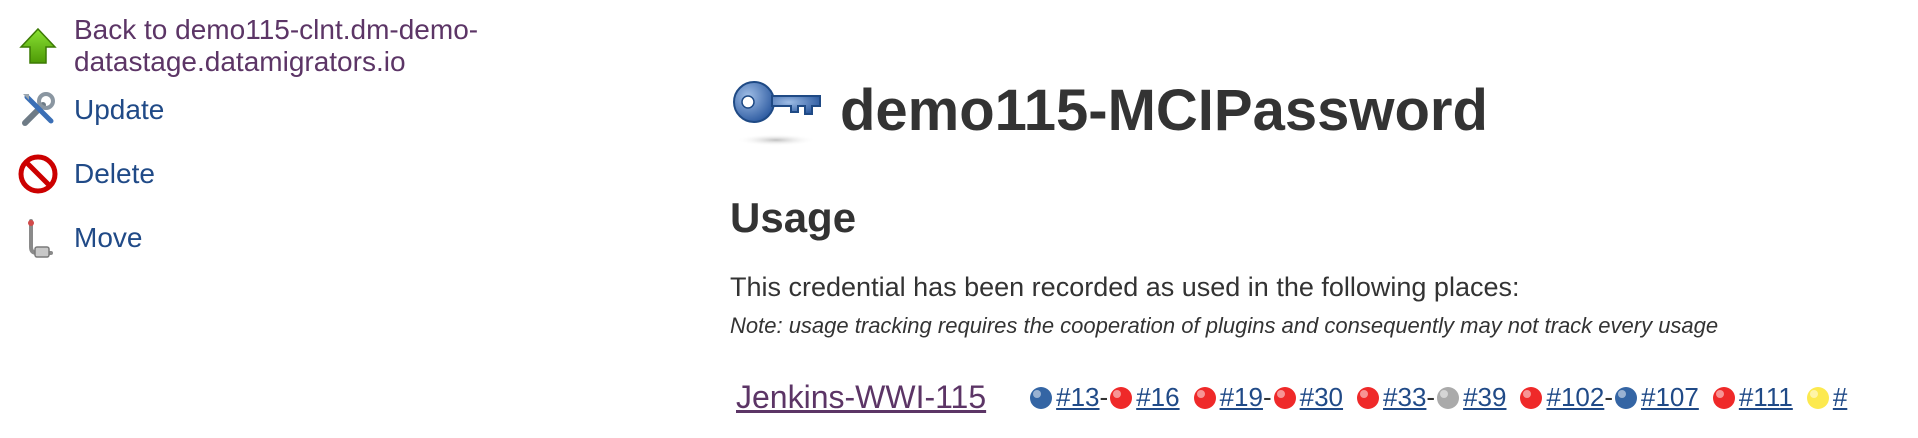  What do you see at coordinates (38, 174) in the screenshot?
I see `no-entry-icon` at bounding box center [38, 174].